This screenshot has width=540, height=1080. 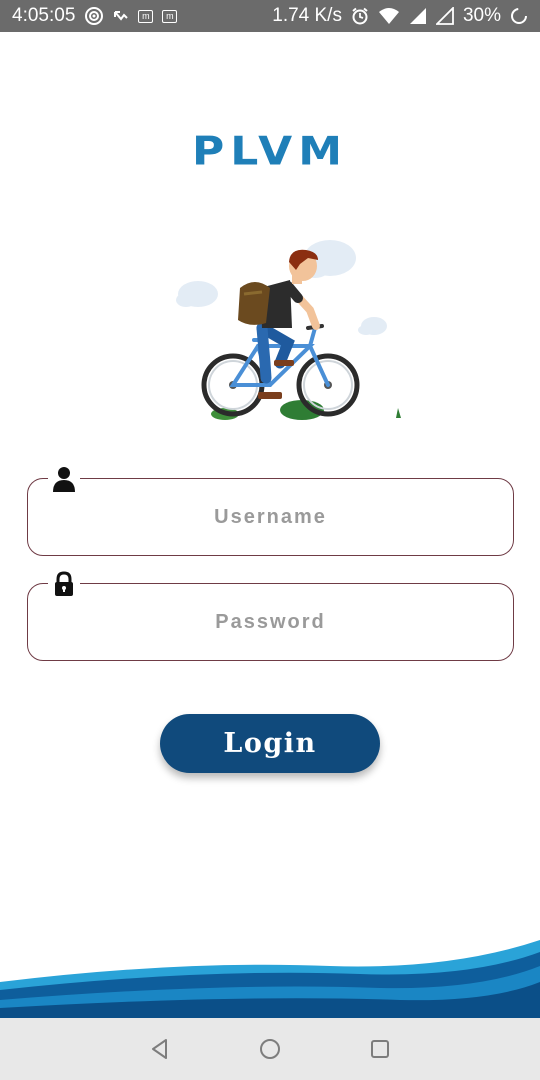 I want to click on wifi-icon, so click(x=389, y=16).